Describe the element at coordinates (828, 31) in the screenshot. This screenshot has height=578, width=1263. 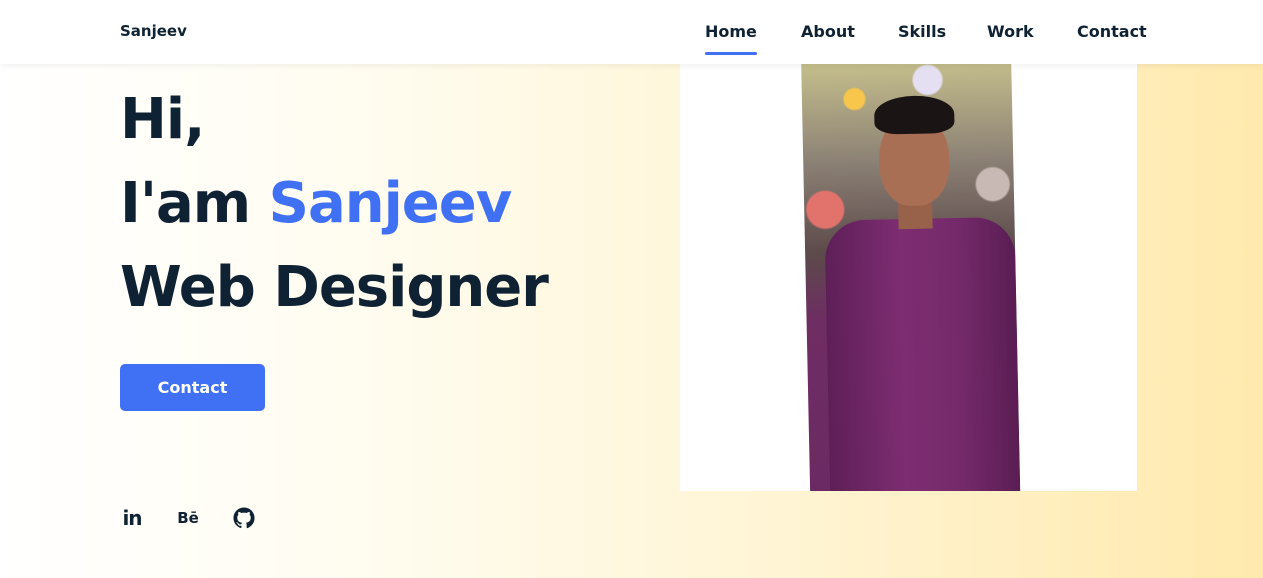
I see `nav-about: About` at that location.